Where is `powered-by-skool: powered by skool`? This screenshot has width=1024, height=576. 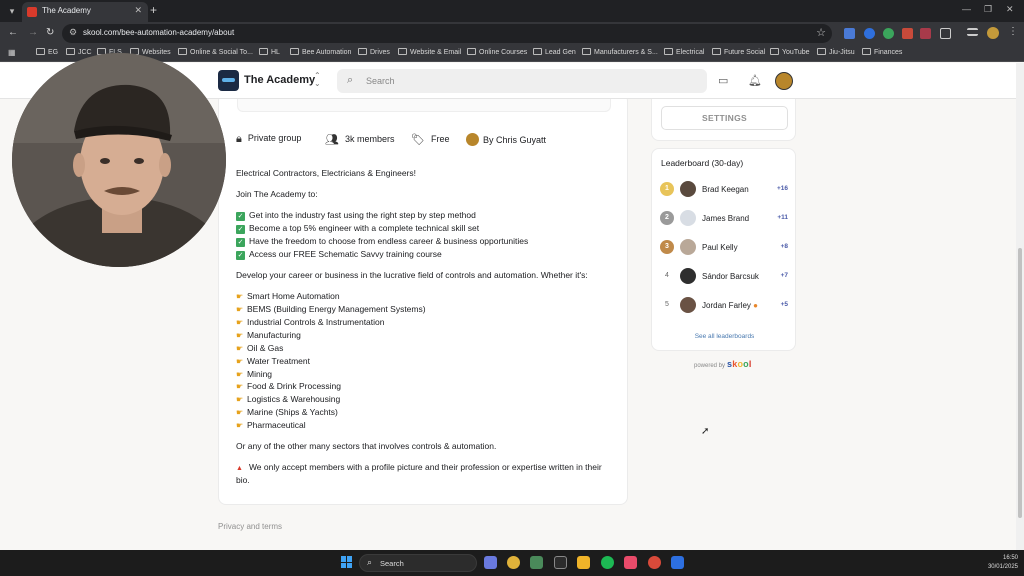 powered-by-skool: powered by skool is located at coordinates (723, 364).